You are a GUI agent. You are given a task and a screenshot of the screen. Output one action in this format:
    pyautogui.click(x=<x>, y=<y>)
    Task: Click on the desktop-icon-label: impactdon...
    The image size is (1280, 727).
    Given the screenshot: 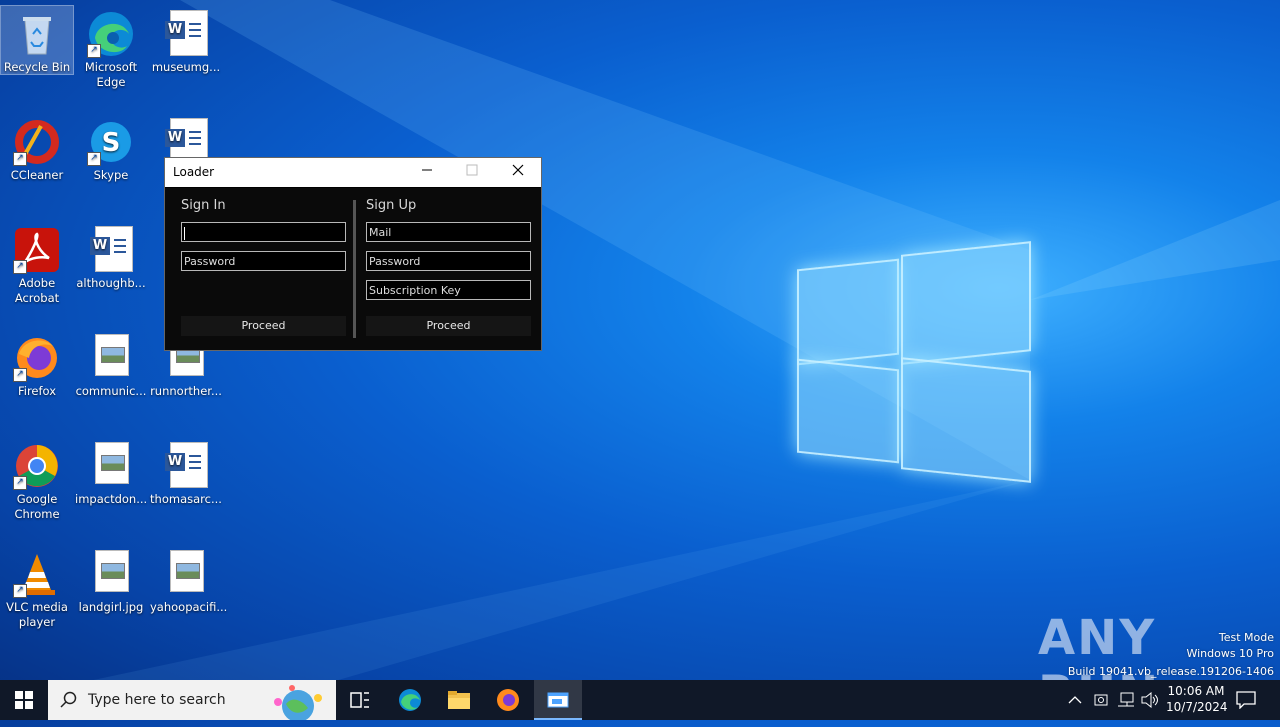 What is the action you would take?
    pyautogui.click(x=111, y=499)
    